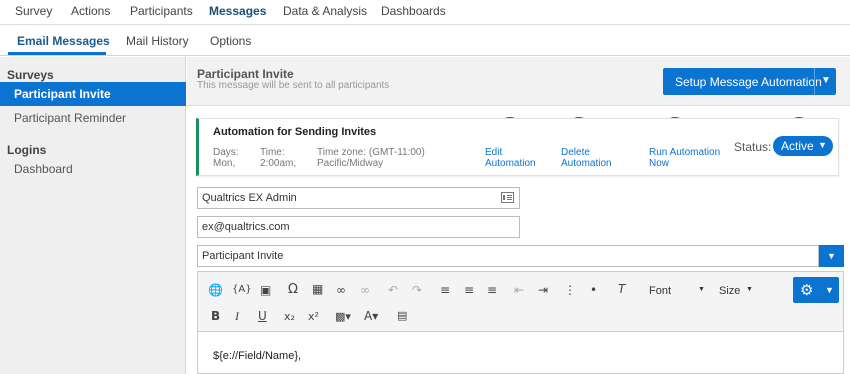 Image resolution: width=850 pixels, height=374 pixels. Describe the element at coordinates (371, 316) in the screenshot. I see `text-color-icon: A▾` at that location.